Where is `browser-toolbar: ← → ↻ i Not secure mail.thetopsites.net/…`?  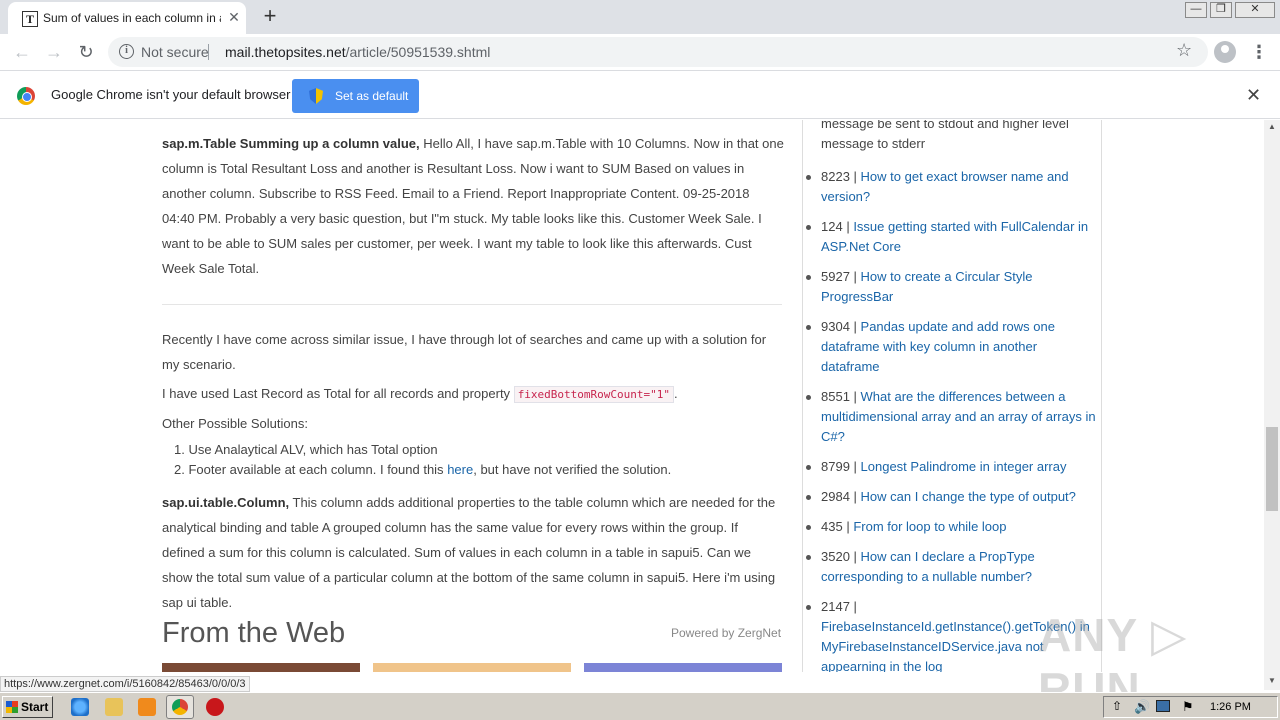 browser-toolbar: ← → ↻ i Not secure mail.thetopsites.net/… is located at coordinates (640, 52).